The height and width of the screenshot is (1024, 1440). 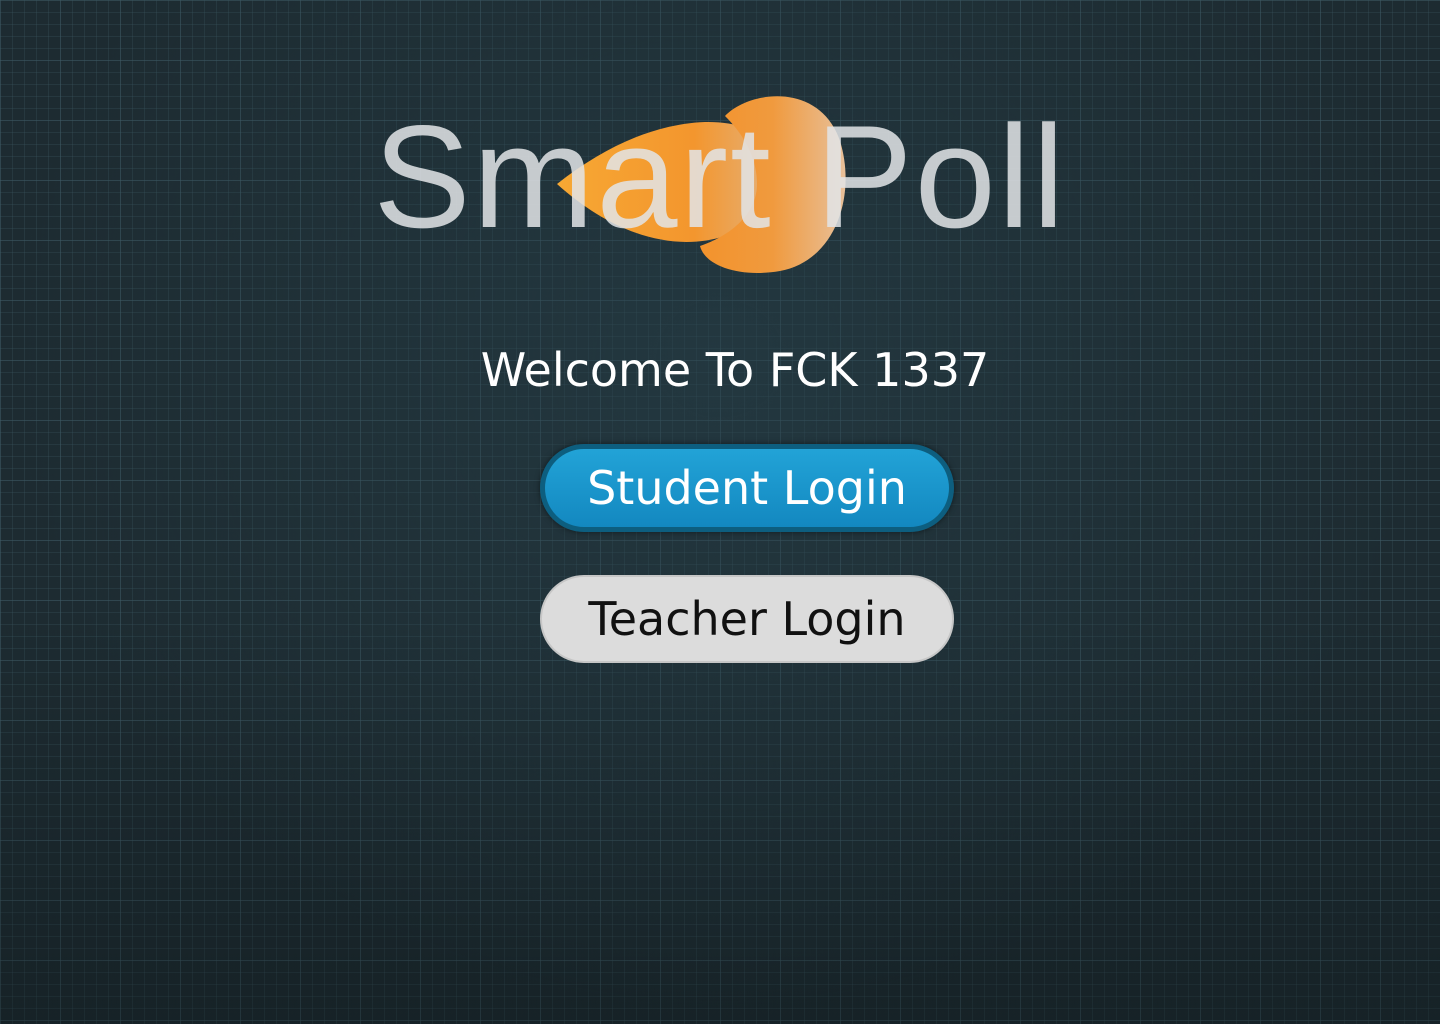 I want to click on welcome-message: Welcome To FCK 1337, so click(x=735, y=370).